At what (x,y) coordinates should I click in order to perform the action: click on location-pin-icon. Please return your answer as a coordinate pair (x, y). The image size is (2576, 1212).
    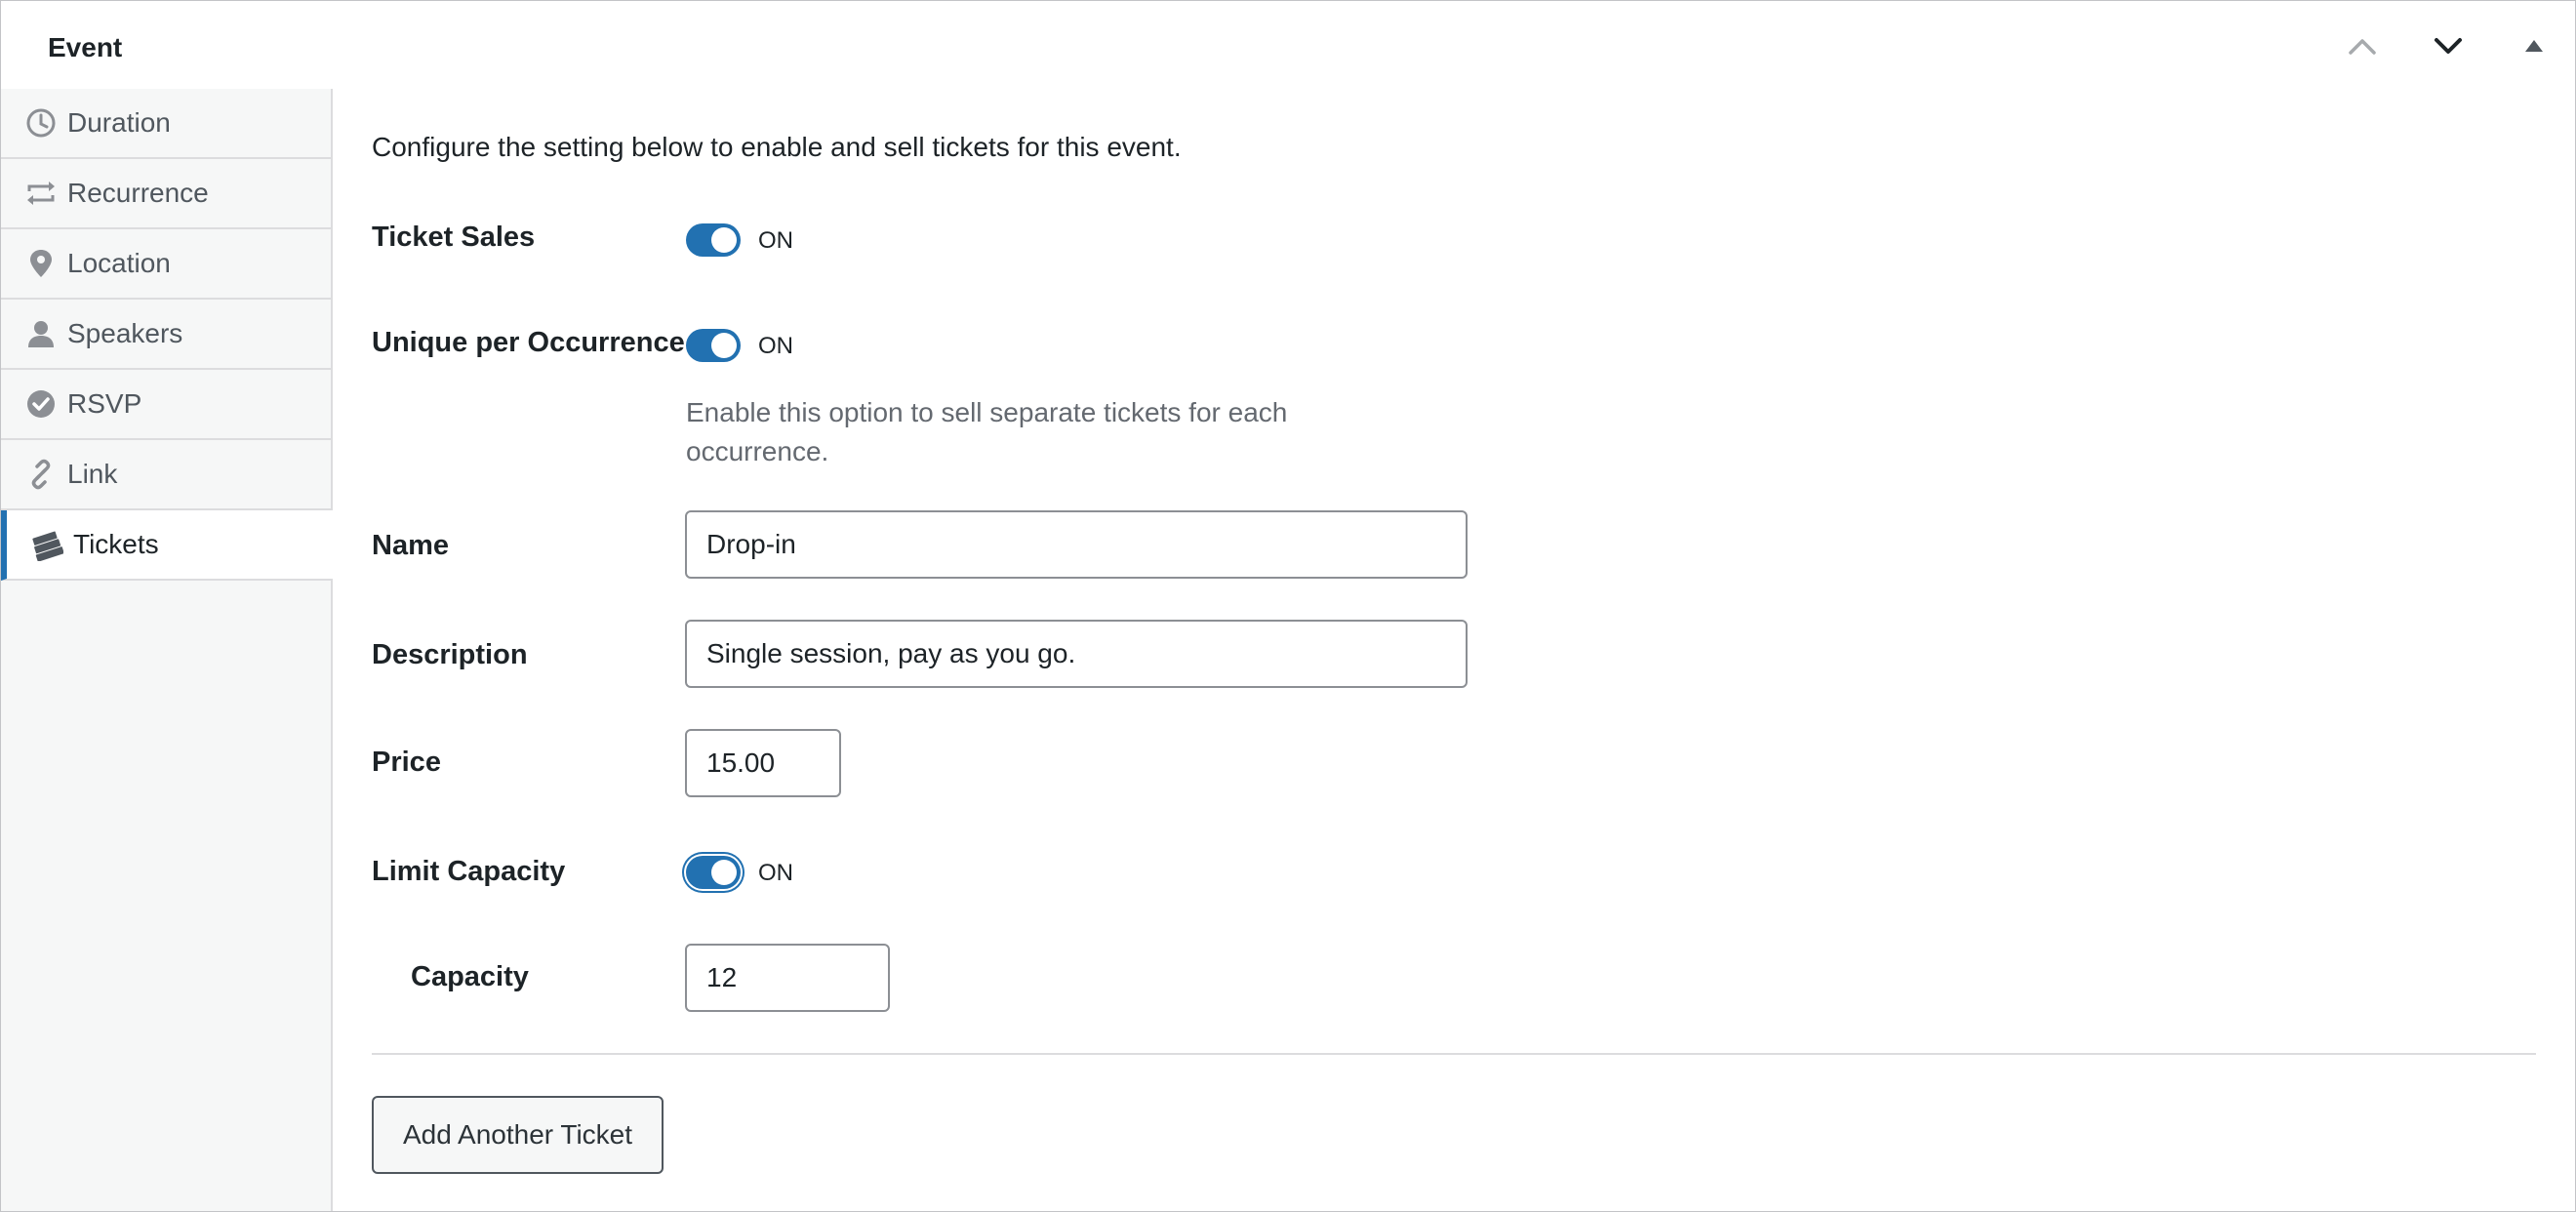
    Looking at the image, I should click on (41, 263).